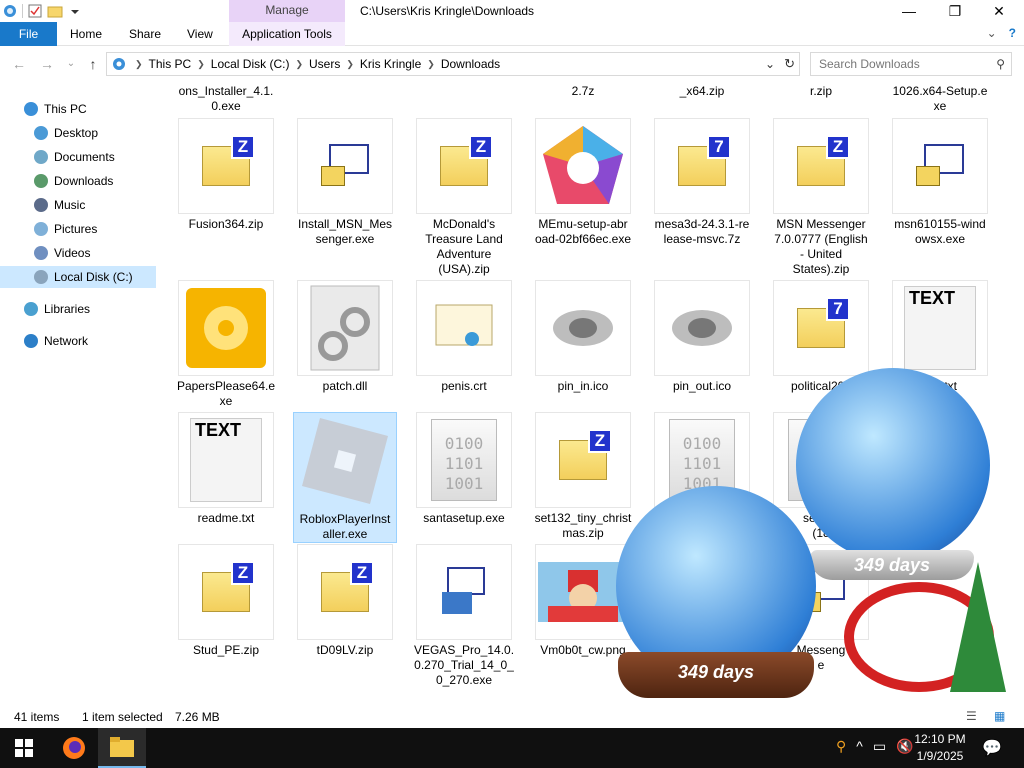 The height and width of the screenshot is (768, 1024). What do you see at coordinates (72, 253) in the screenshot?
I see `nav-label: Videos` at bounding box center [72, 253].